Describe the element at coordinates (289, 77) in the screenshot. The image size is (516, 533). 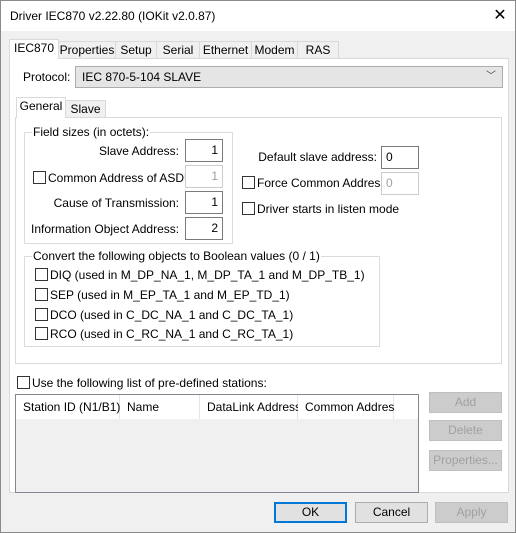
I see `protocol-select: IEC 870-5-104 SLAVE ﹀` at that location.